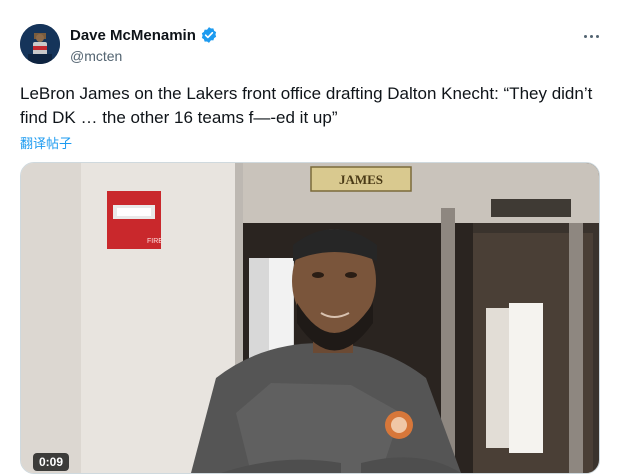 This screenshot has width=627, height=474. What do you see at coordinates (209, 35) in the screenshot?
I see `verified-badge-icon` at bounding box center [209, 35].